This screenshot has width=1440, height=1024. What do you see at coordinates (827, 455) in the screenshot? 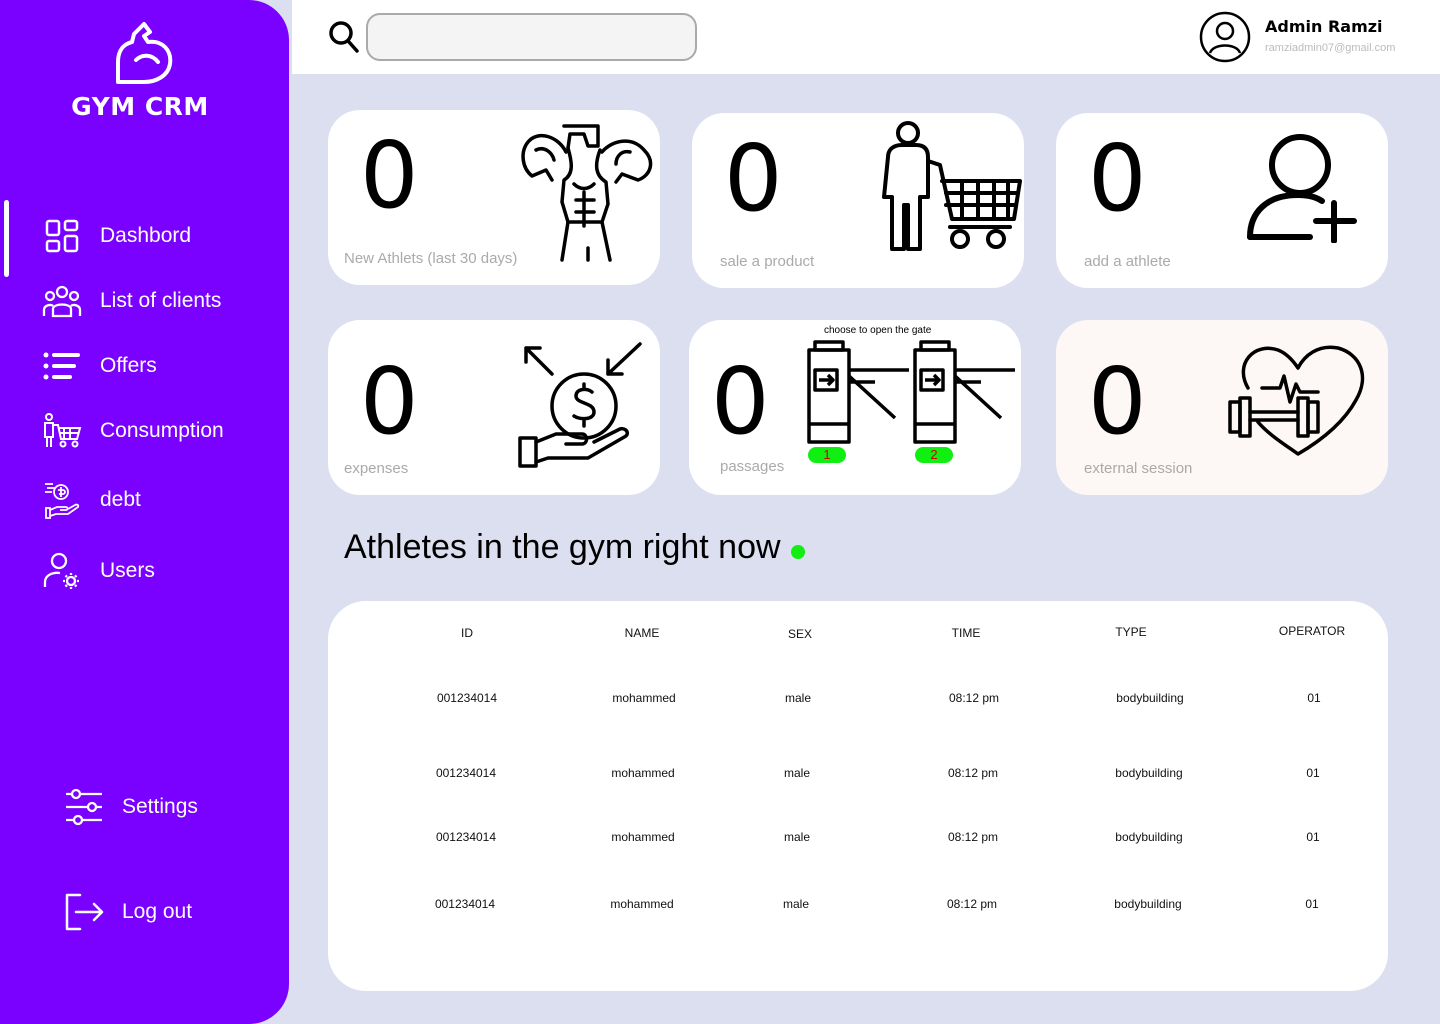
I see `gate-1-button: 1` at bounding box center [827, 455].